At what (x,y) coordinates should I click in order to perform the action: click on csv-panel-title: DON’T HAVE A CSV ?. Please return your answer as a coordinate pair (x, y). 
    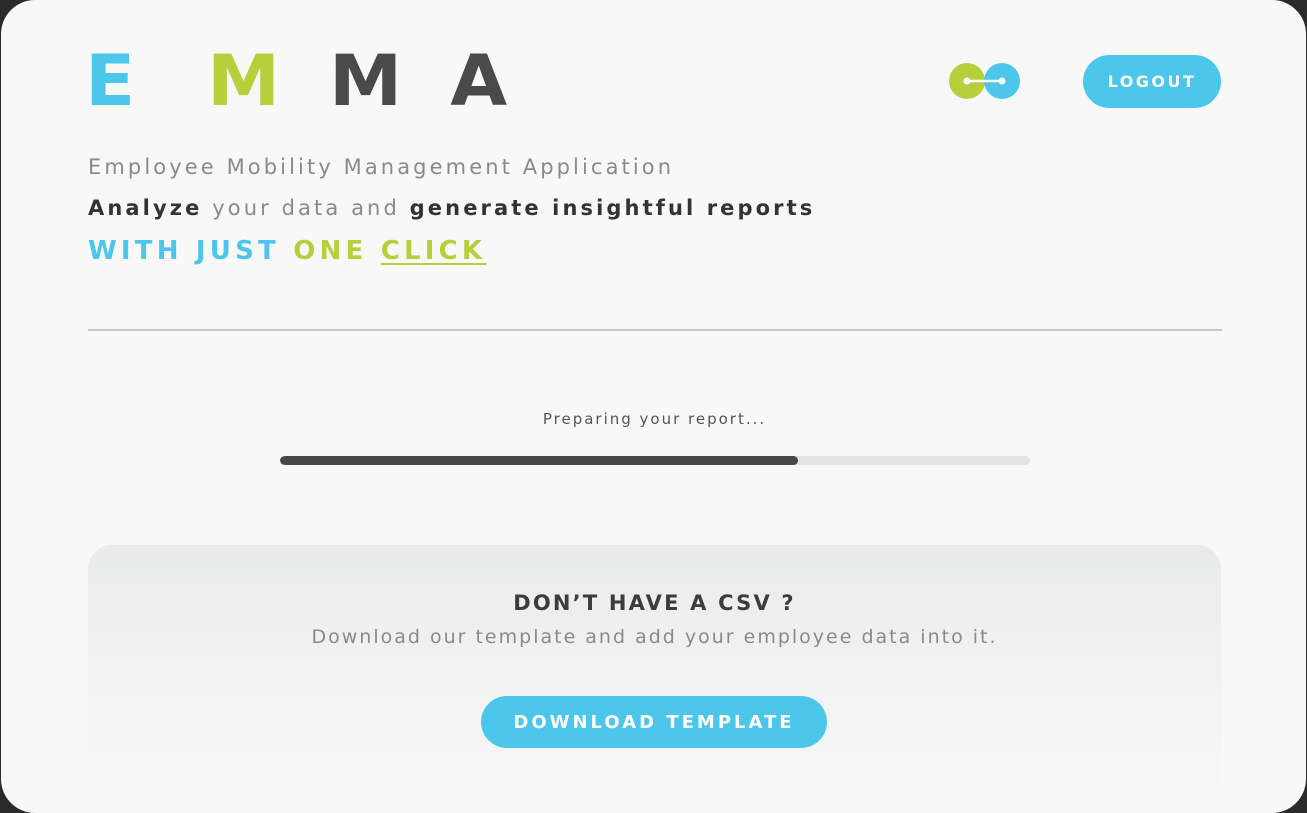
    Looking at the image, I should click on (654, 603).